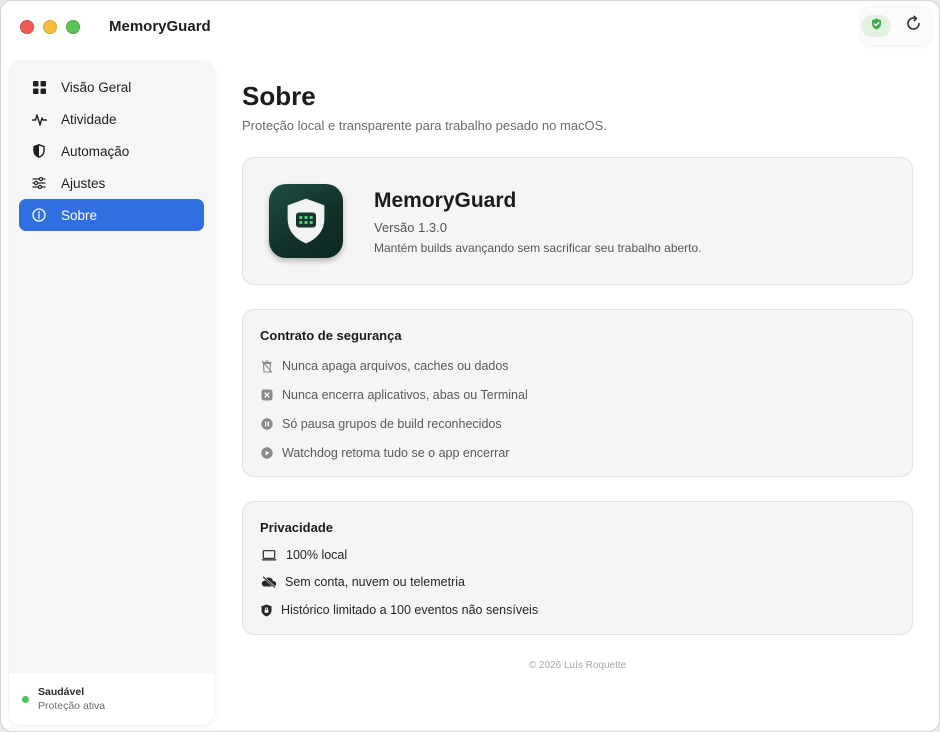  Describe the element at coordinates (267, 424) in the screenshot. I see `pause-circle-icon` at that location.